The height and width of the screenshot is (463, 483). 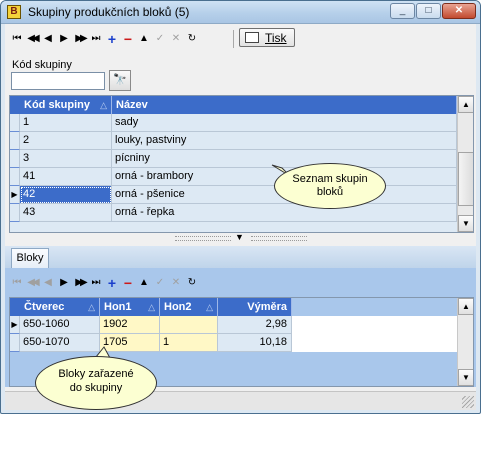 What do you see at coordinates (30, 258) in the screenshot?
I see `tab-bloky: Bloky` at bounding box center [30, 258].